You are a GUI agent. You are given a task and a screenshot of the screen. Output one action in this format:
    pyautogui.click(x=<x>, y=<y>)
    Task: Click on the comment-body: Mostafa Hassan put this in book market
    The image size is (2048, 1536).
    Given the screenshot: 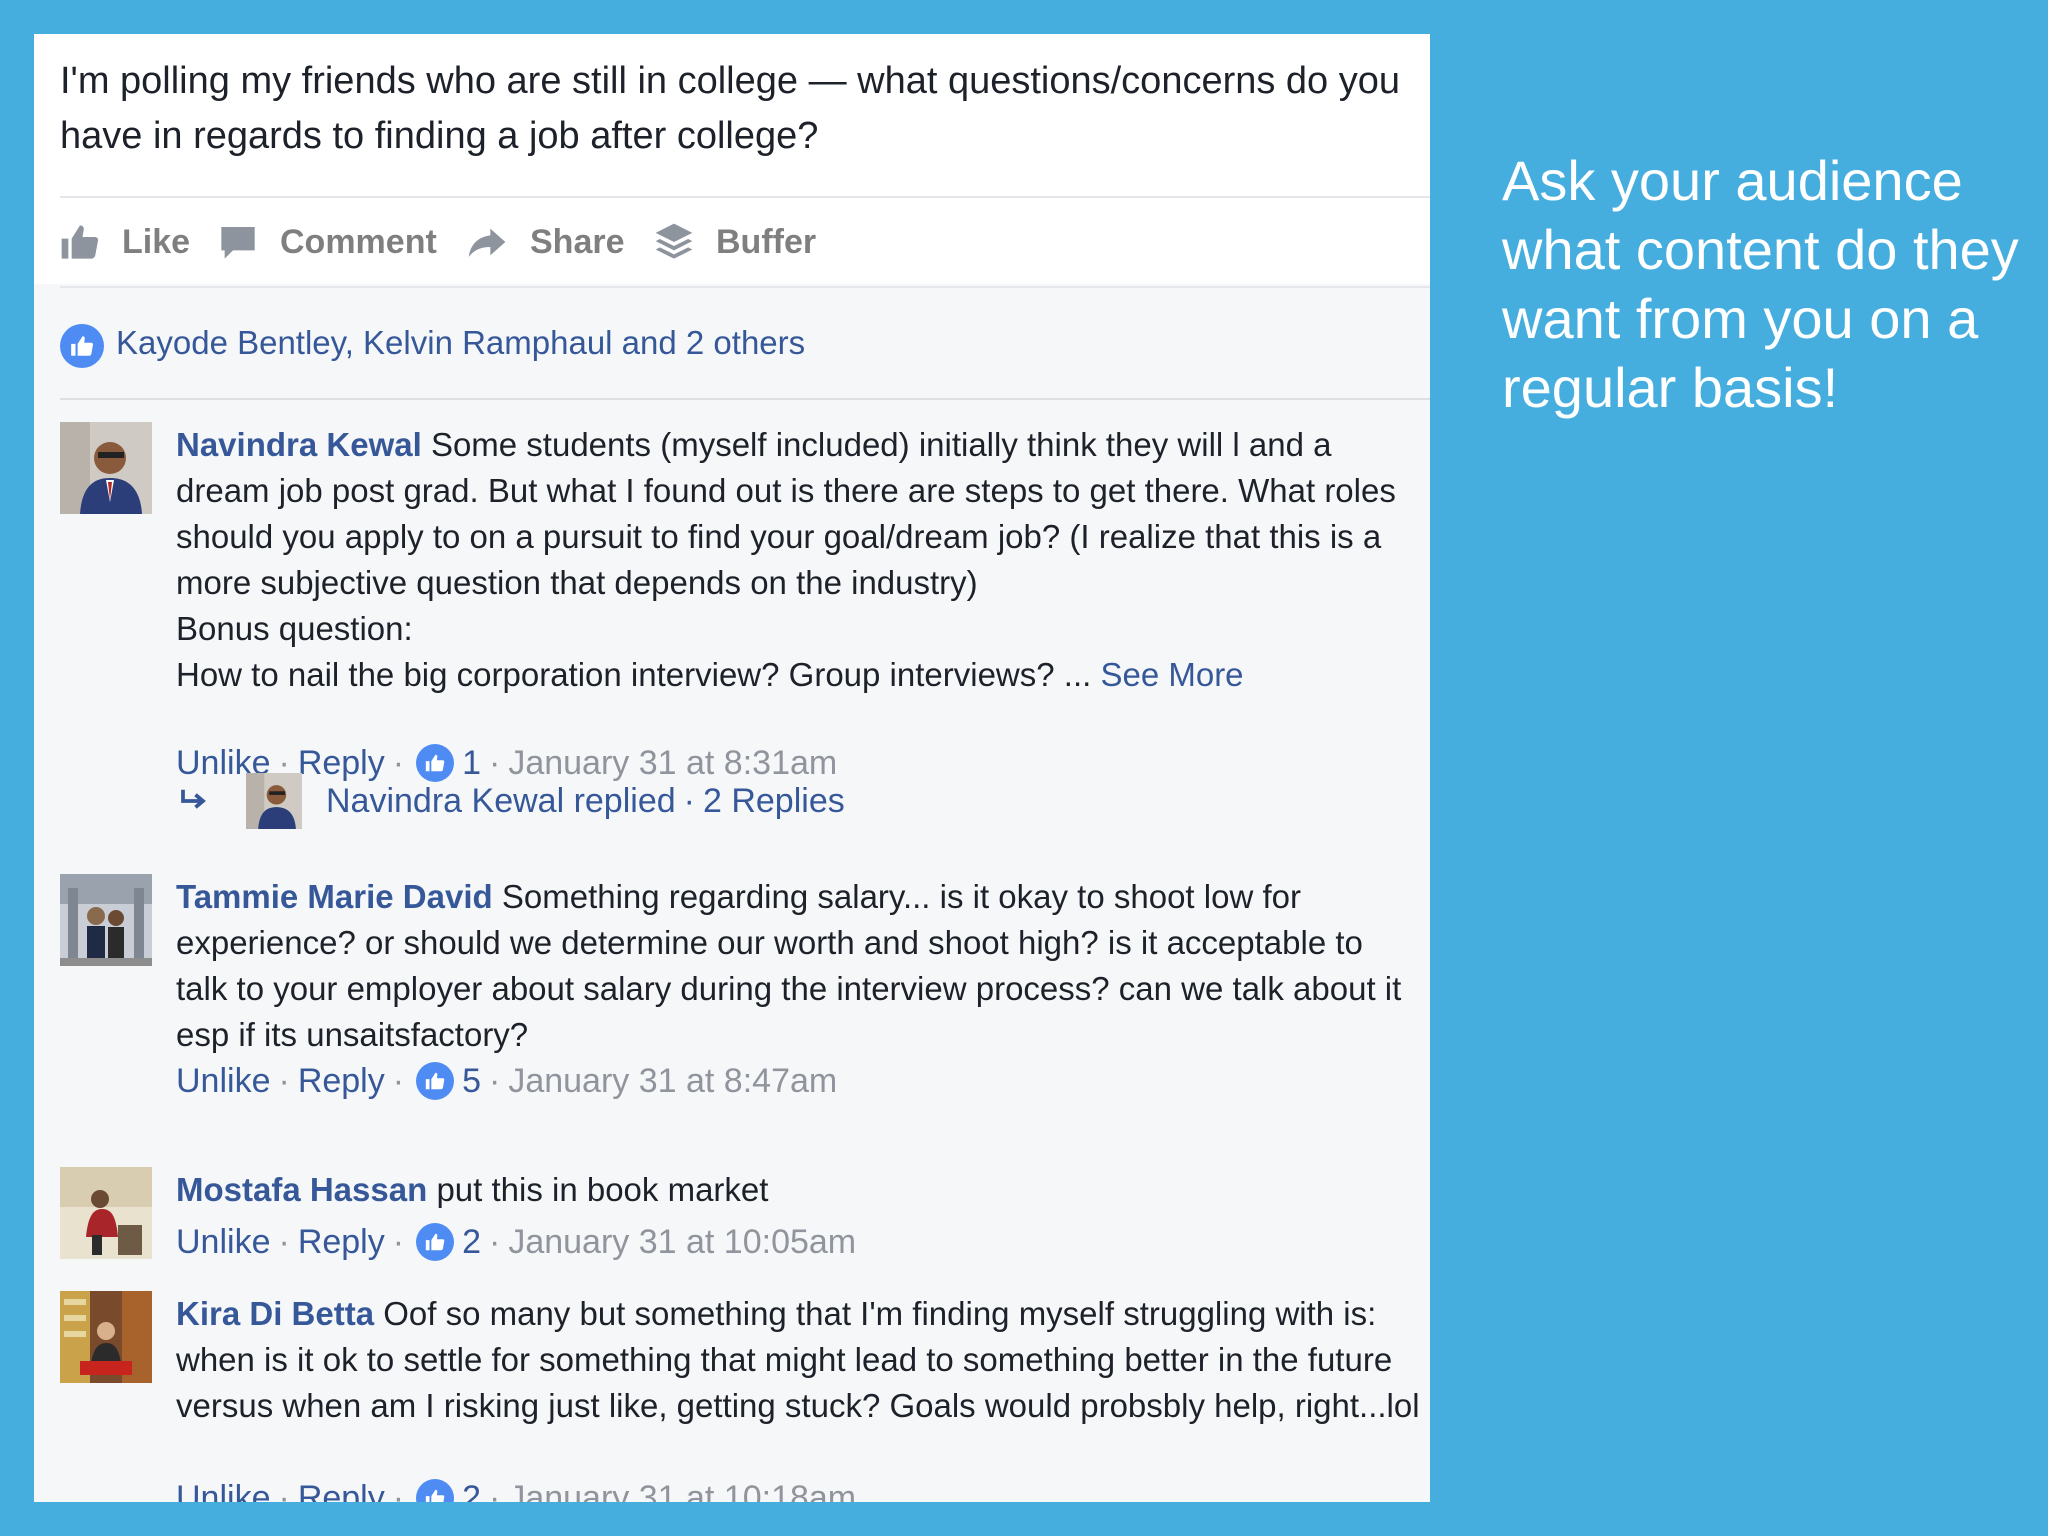 What is the action you would take?
    pyautogui.click(x=798, y=1190)
    